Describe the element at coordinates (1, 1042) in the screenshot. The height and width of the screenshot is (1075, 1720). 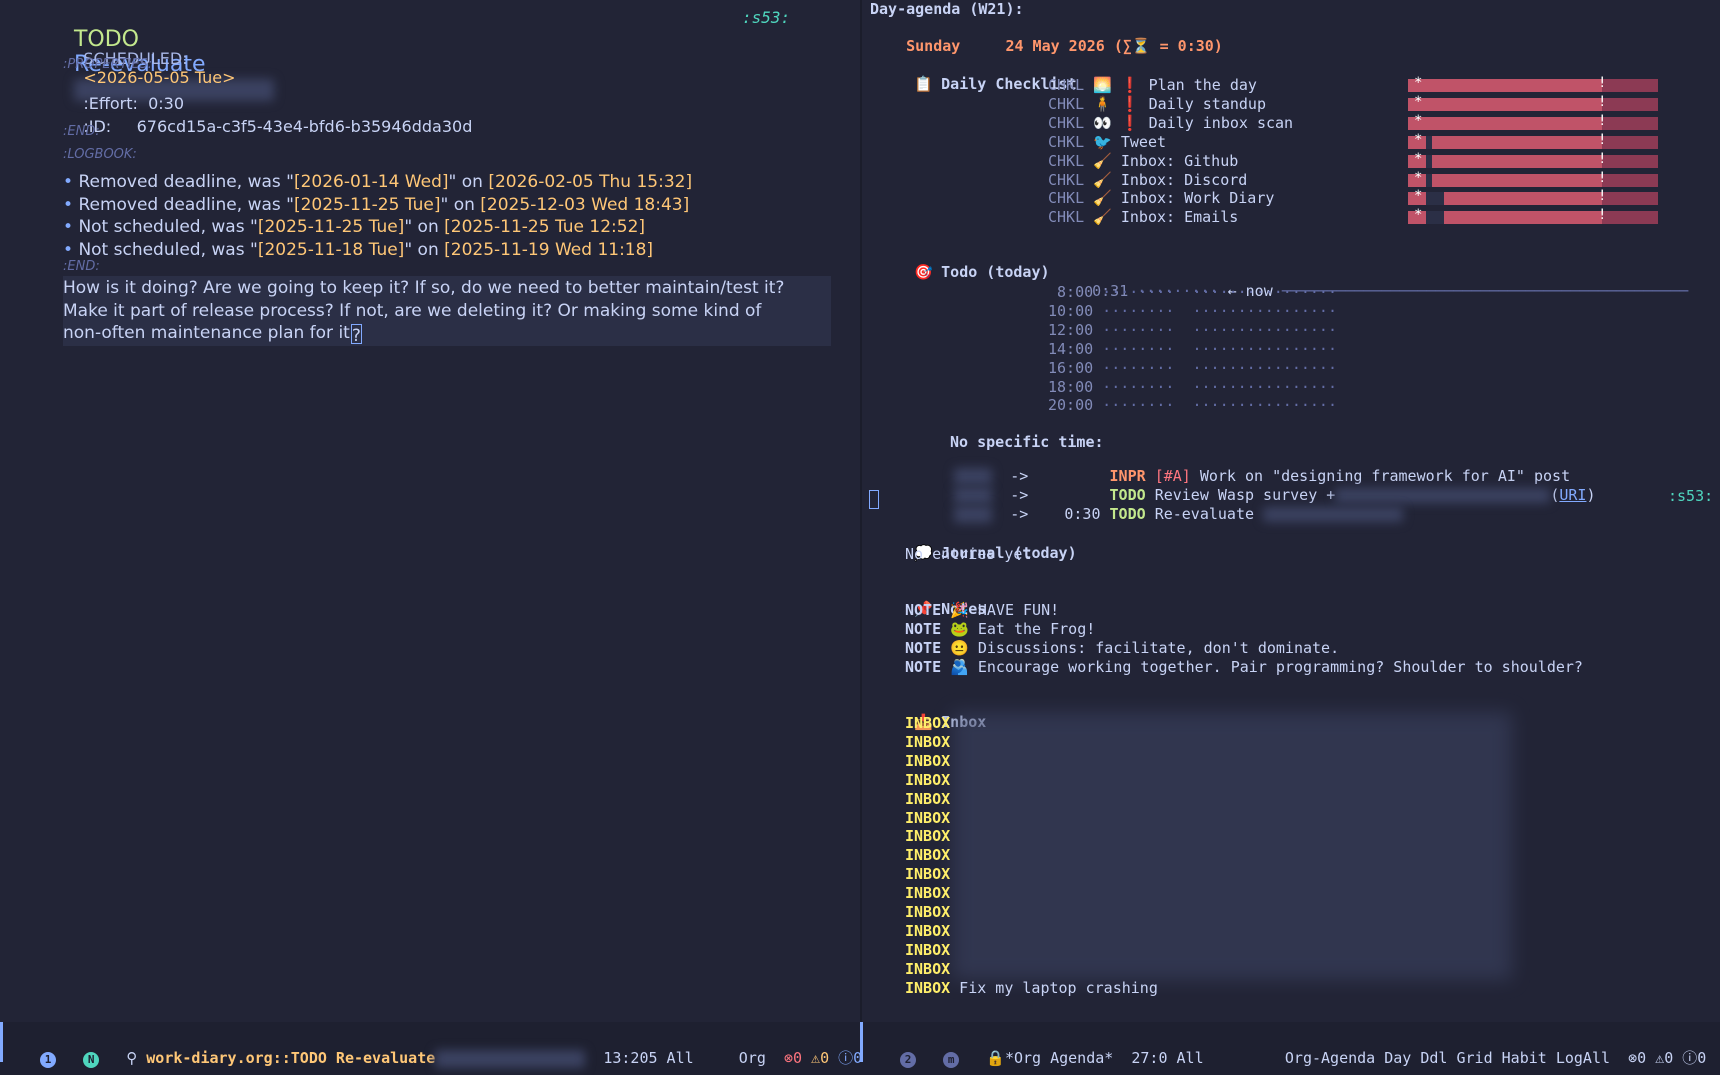
I see `active-window-indicator` at that location.